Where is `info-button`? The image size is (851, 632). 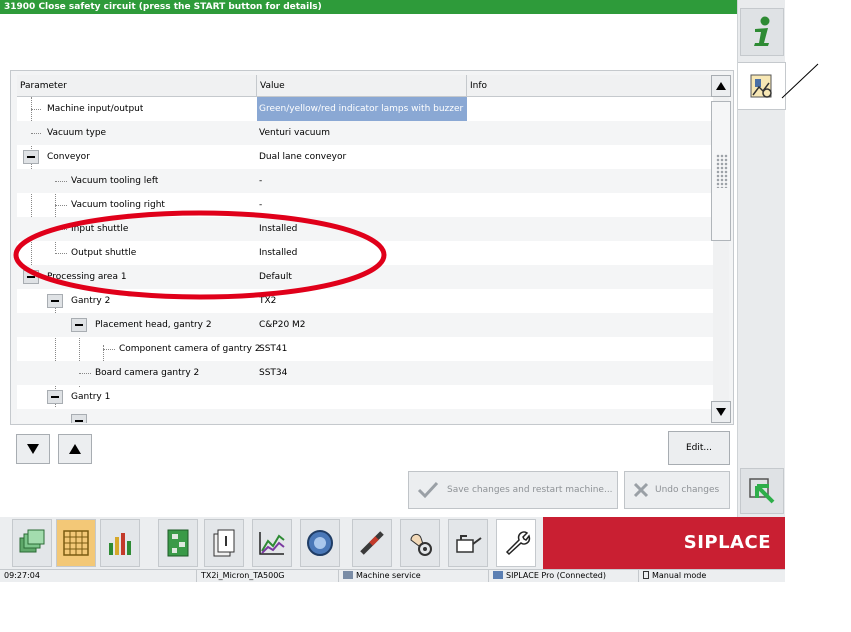 info-button is located at coordinates (762, 32).